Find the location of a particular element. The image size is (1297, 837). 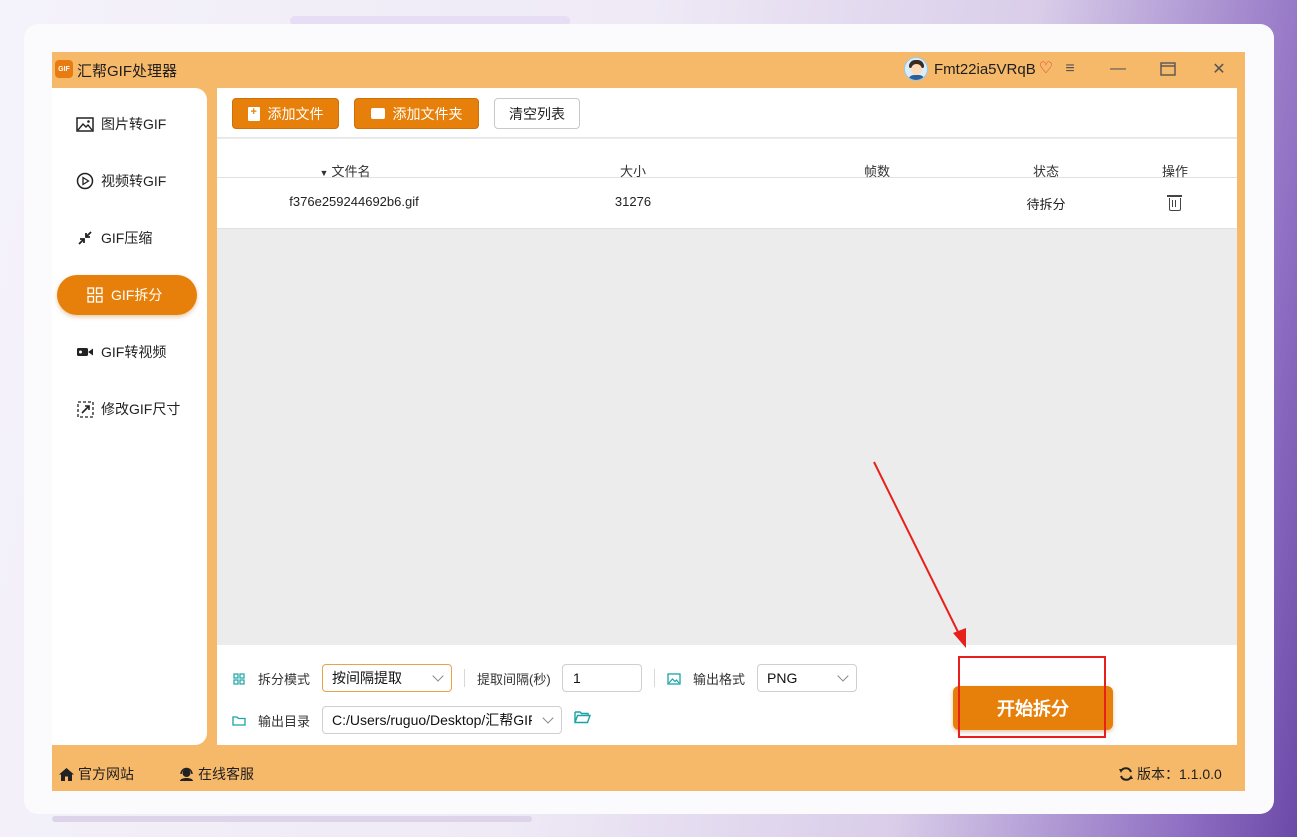

title-bar: GIF 汇帮GIF处理器 Fmt22ia5VRqB ♡ ≡ — ✕ is located at coordinates (648, 69).